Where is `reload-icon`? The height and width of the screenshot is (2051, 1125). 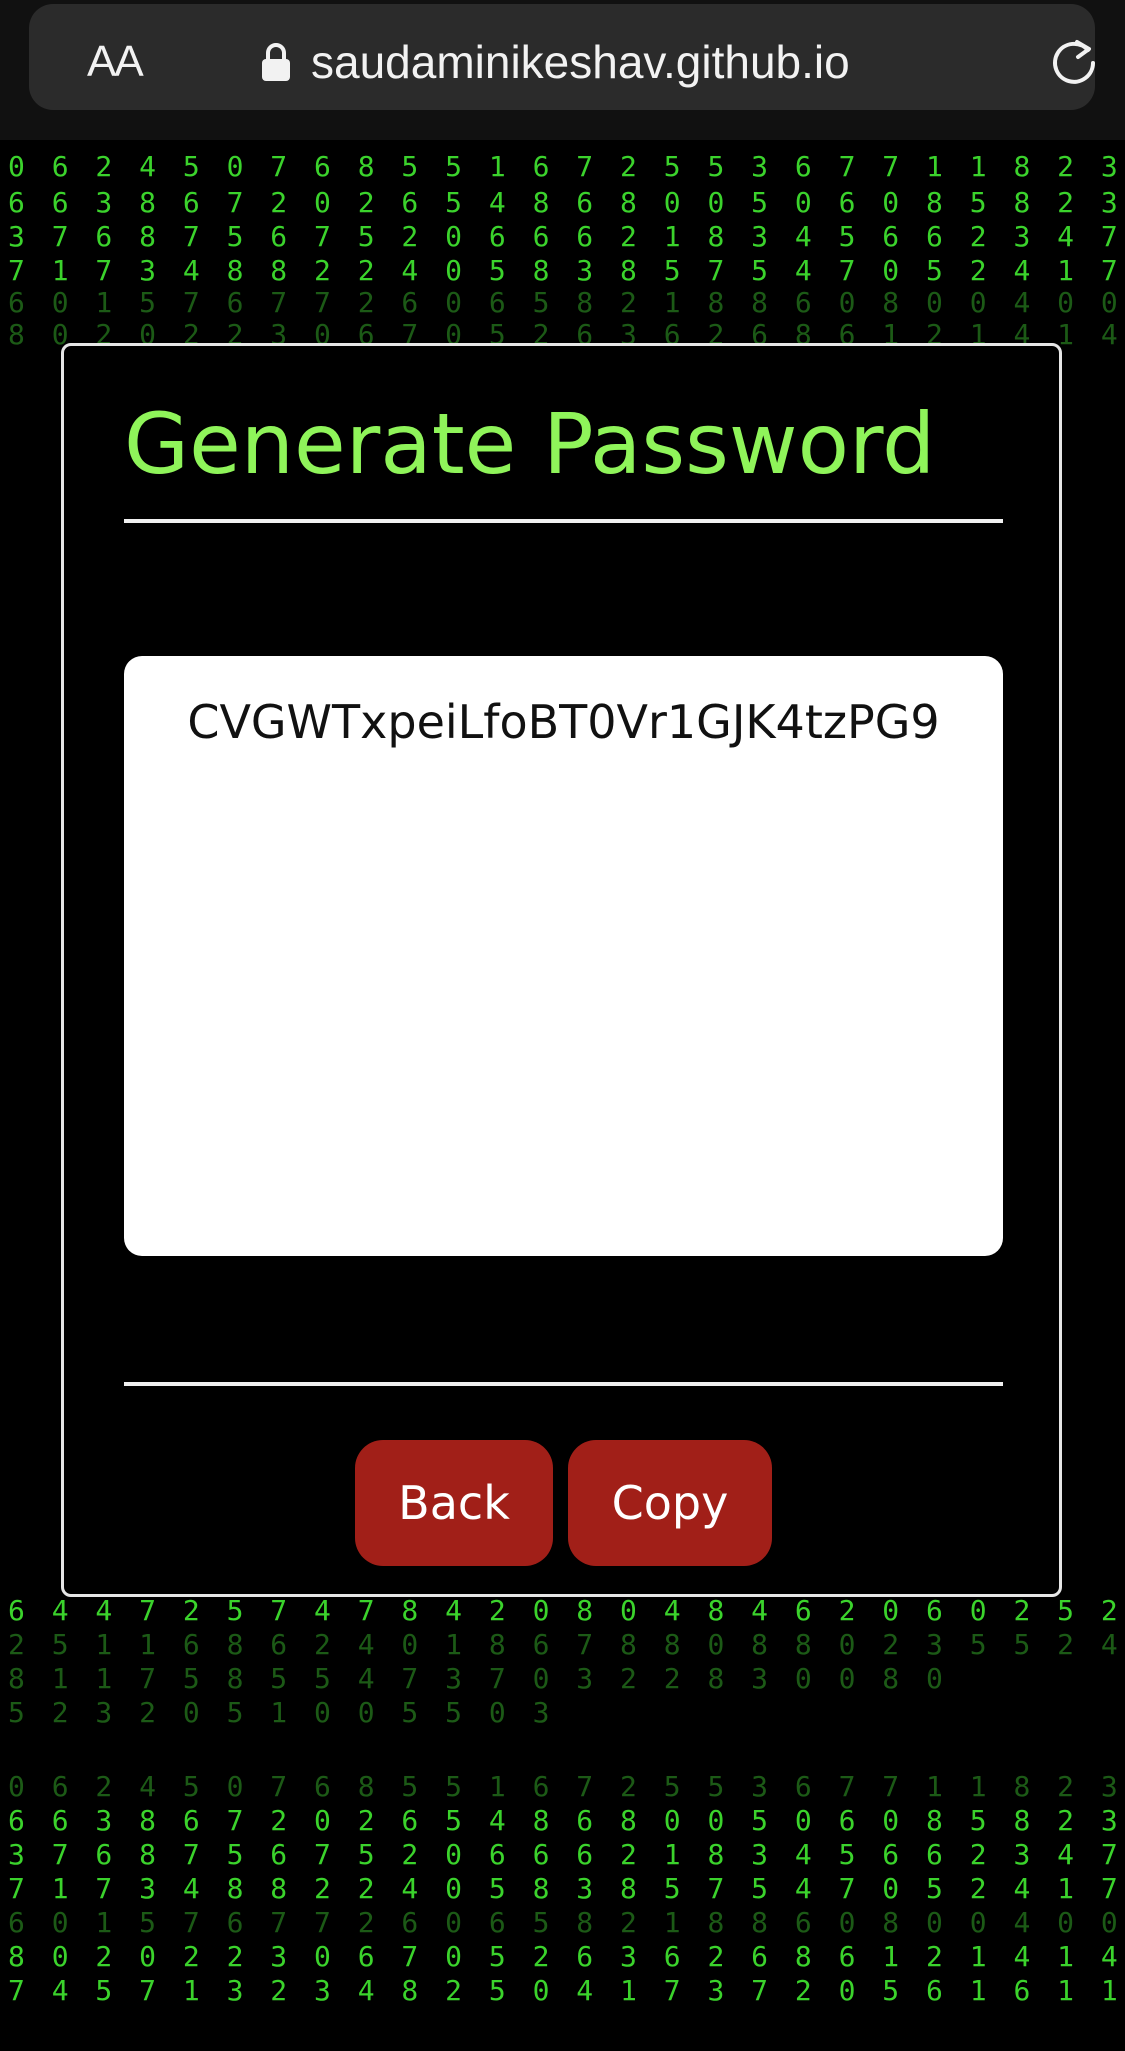 reload-icon is located at coordinates (1074, 63).